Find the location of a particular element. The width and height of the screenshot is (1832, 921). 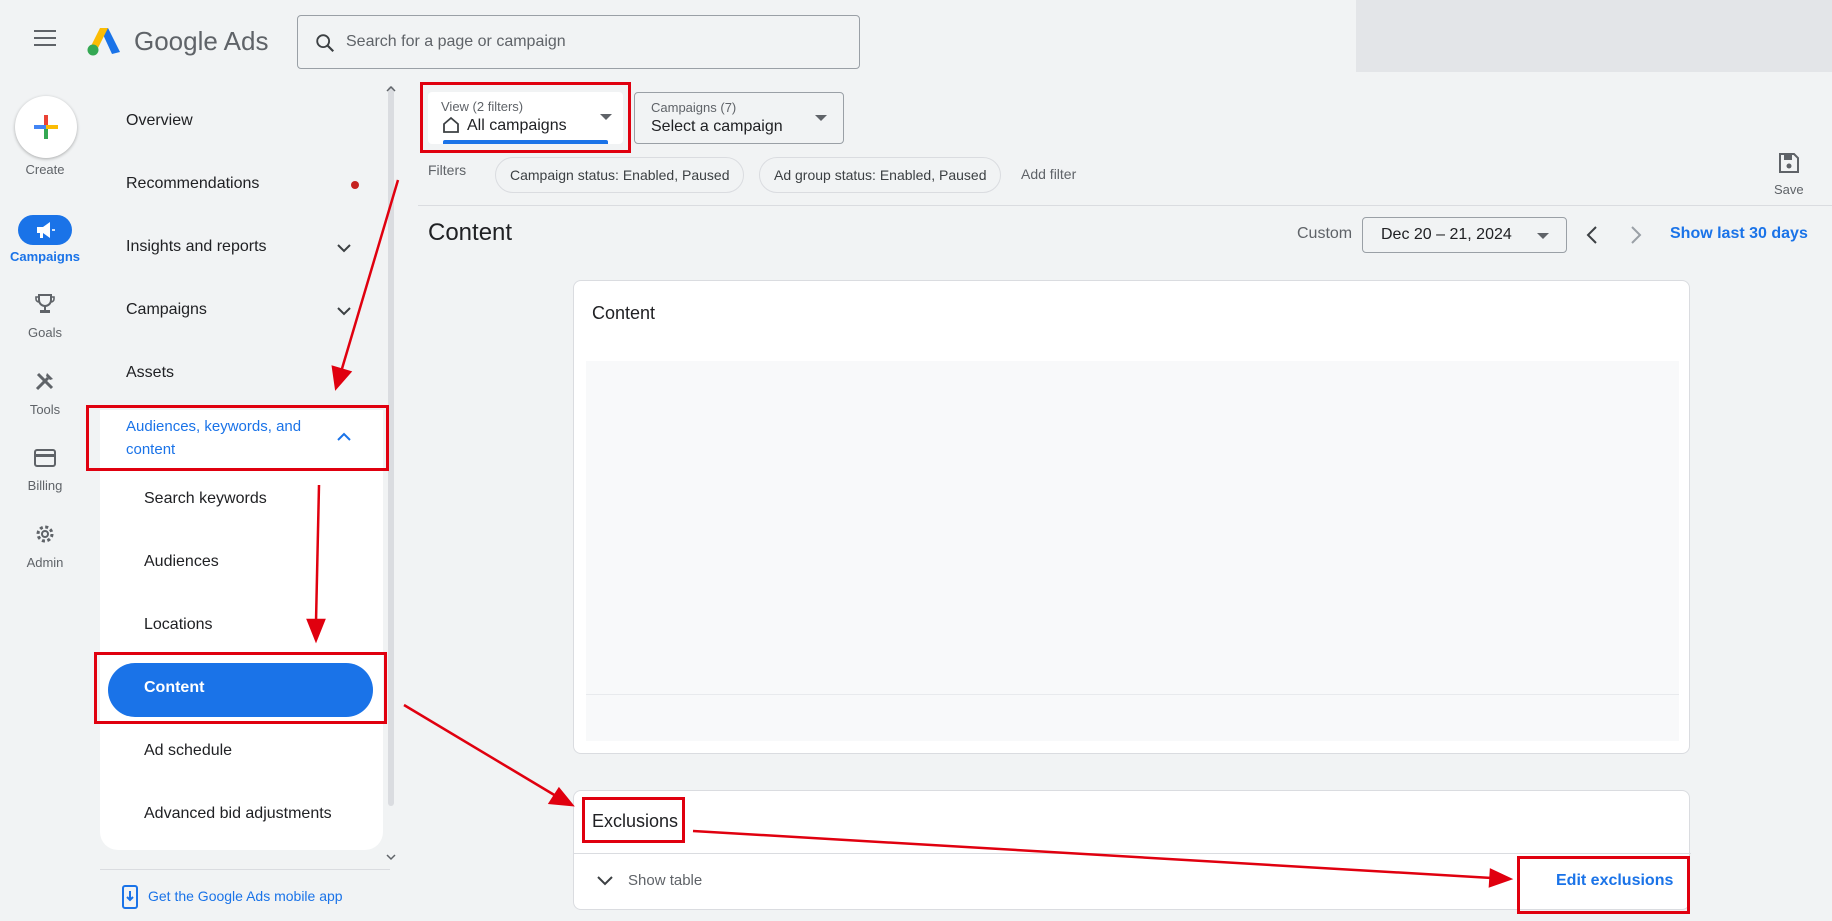

search-icon is located at coordinates (325, 43).